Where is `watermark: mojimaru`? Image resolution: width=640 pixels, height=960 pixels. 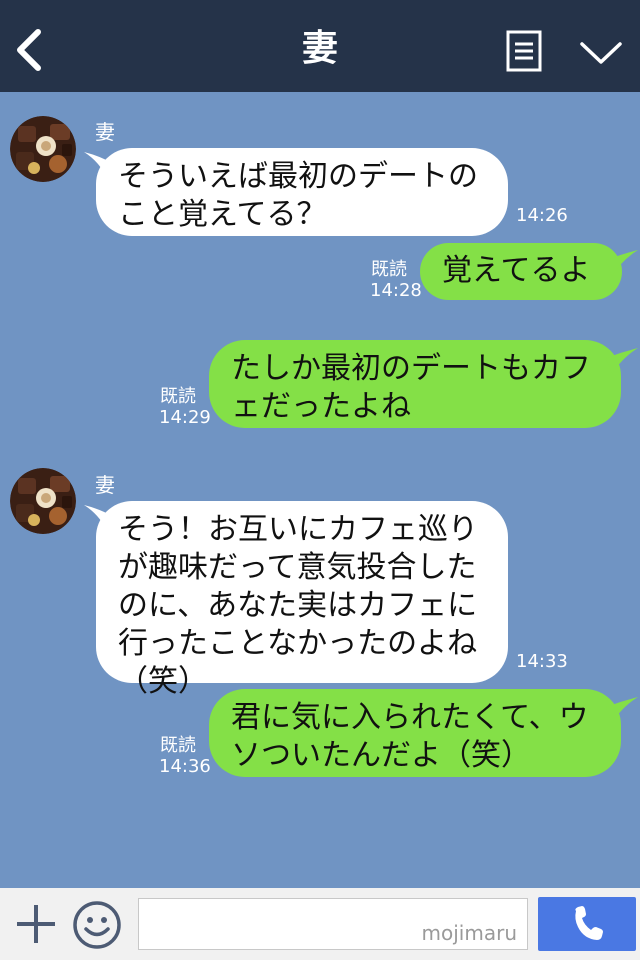
watermark: mojimaru is located at coordinates (469, 933).